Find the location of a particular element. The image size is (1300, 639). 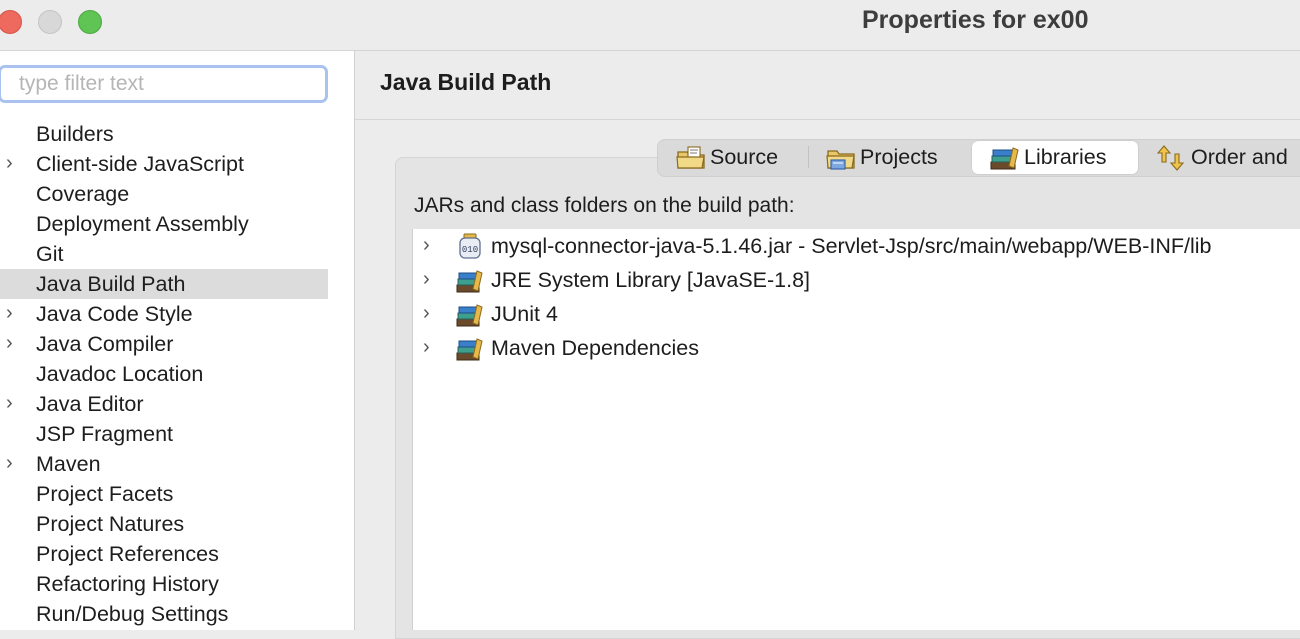

window-title: Properties for ex00 is located at coordinates (975, 20).